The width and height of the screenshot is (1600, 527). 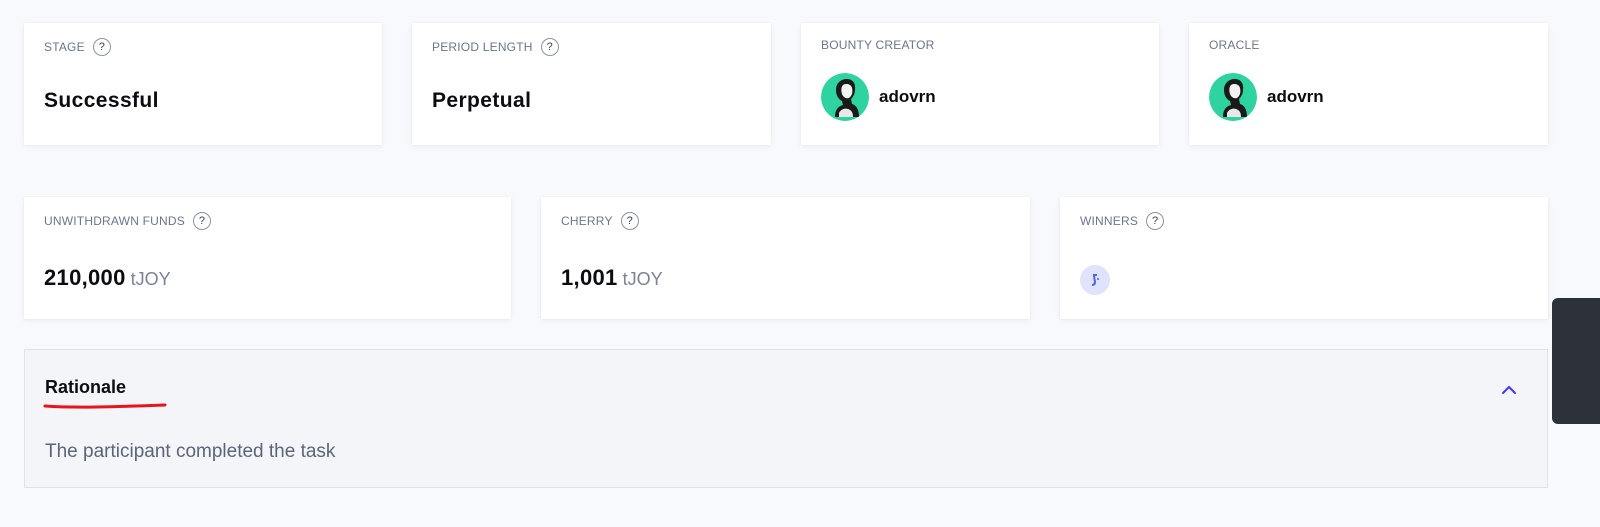 What do you see at coordinates (1509, 390) in the screenshot?
I see `chevron-up-icon` at bounding box center [1509, 390].